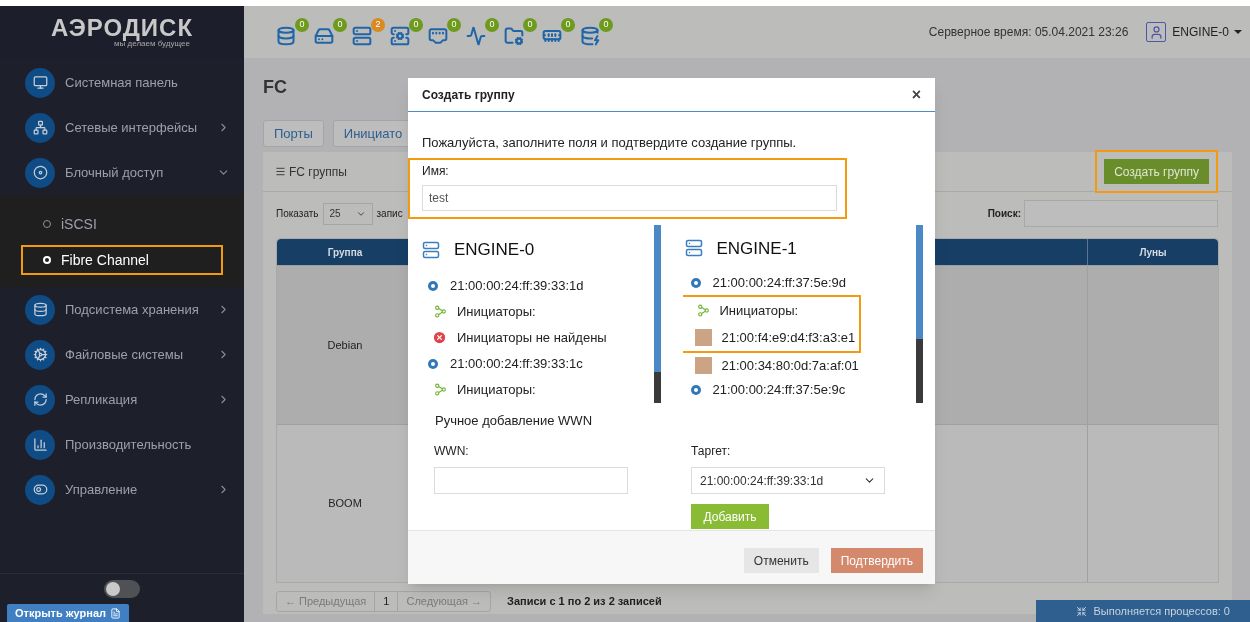 This screenshot has width=1250, height=622. What do you see at coordinates (345, 252) in the screenshot?
I see `column-header: Группа` at bounding box center [345, 252].